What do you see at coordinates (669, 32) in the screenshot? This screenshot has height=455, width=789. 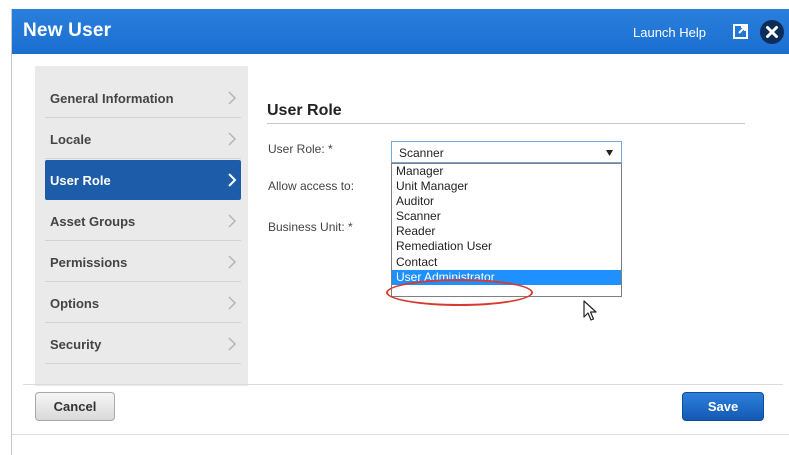 I see `launch-help-link: Launch Help` at bounding box center [669, 32].